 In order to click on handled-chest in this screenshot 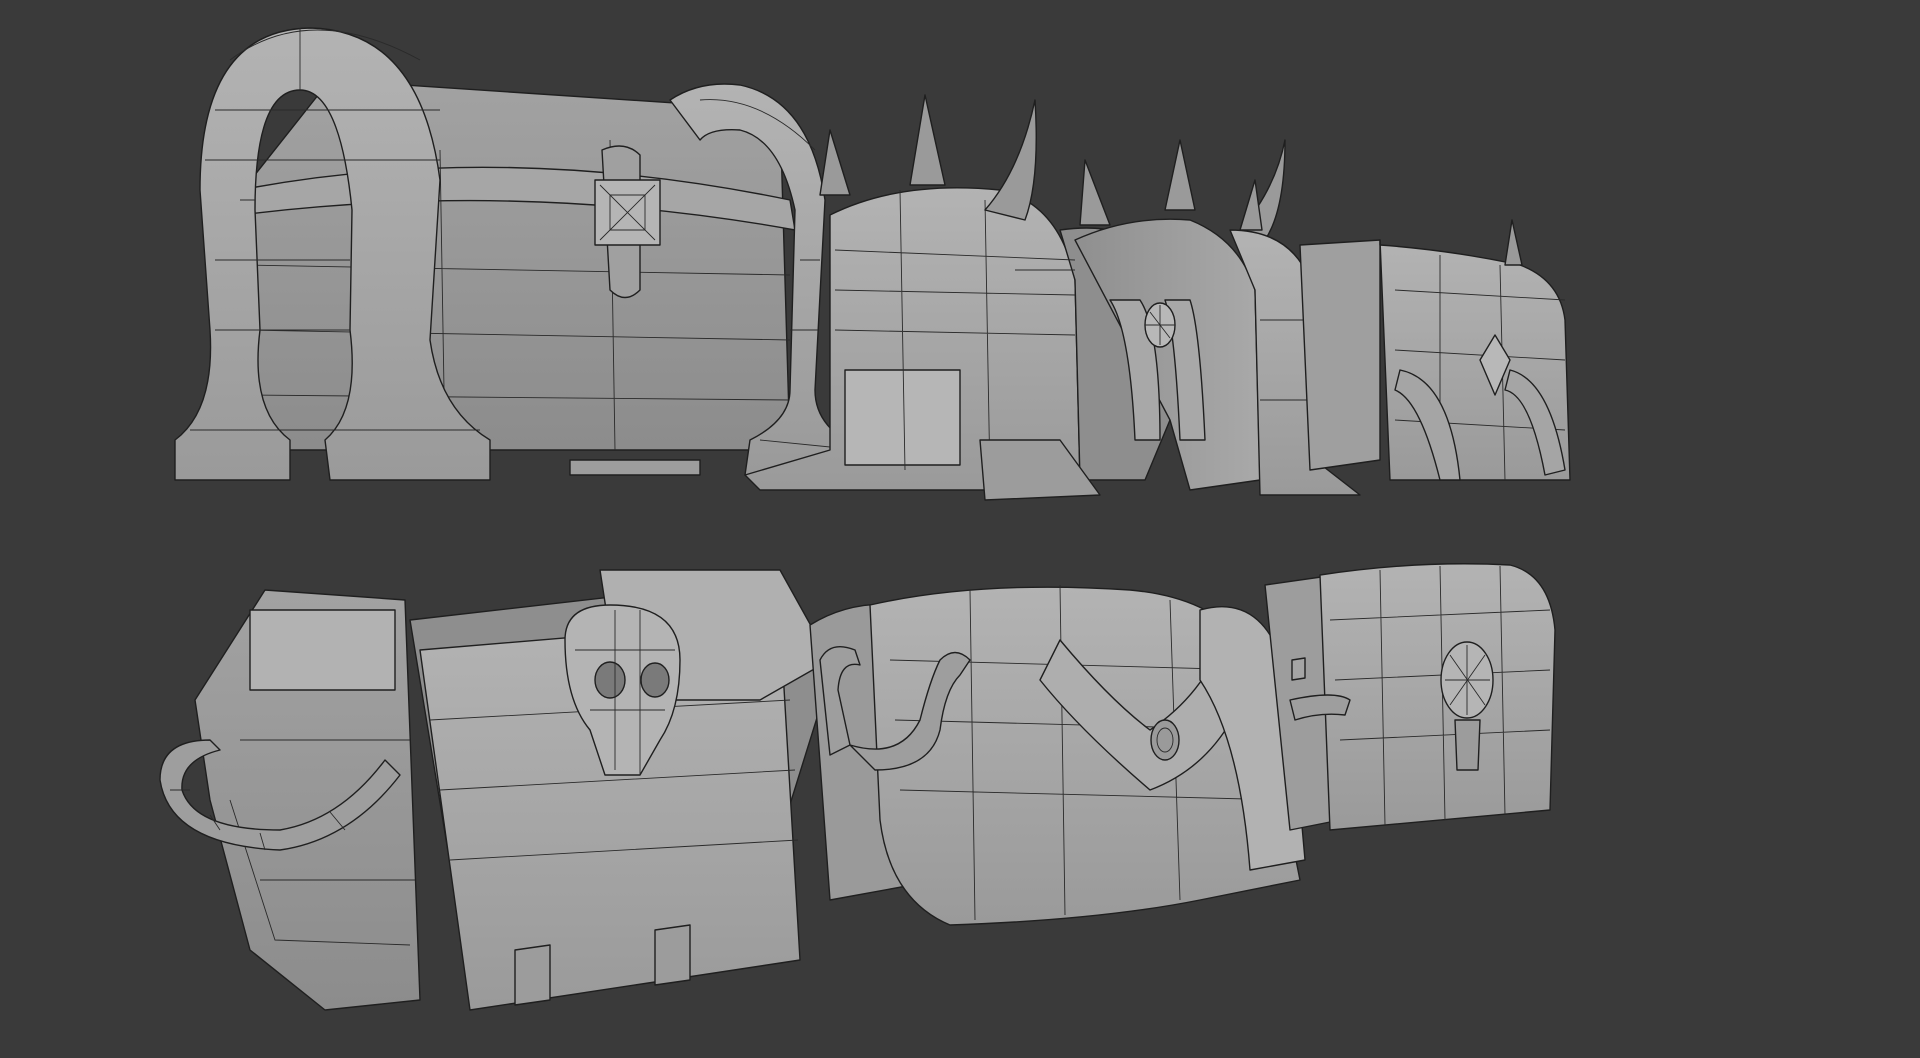, I will do `click(1057, 755)`.